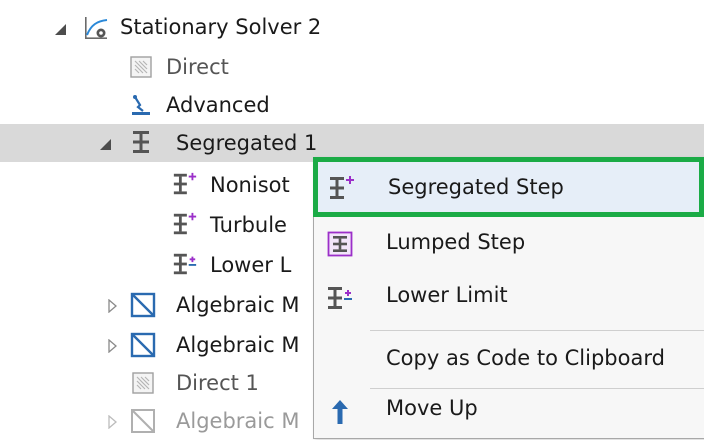 The width and height of the screenshot is (704, 440). Describe the element at coordinates (508, 187) in the screenshot. I see `highlight-box` at that location.